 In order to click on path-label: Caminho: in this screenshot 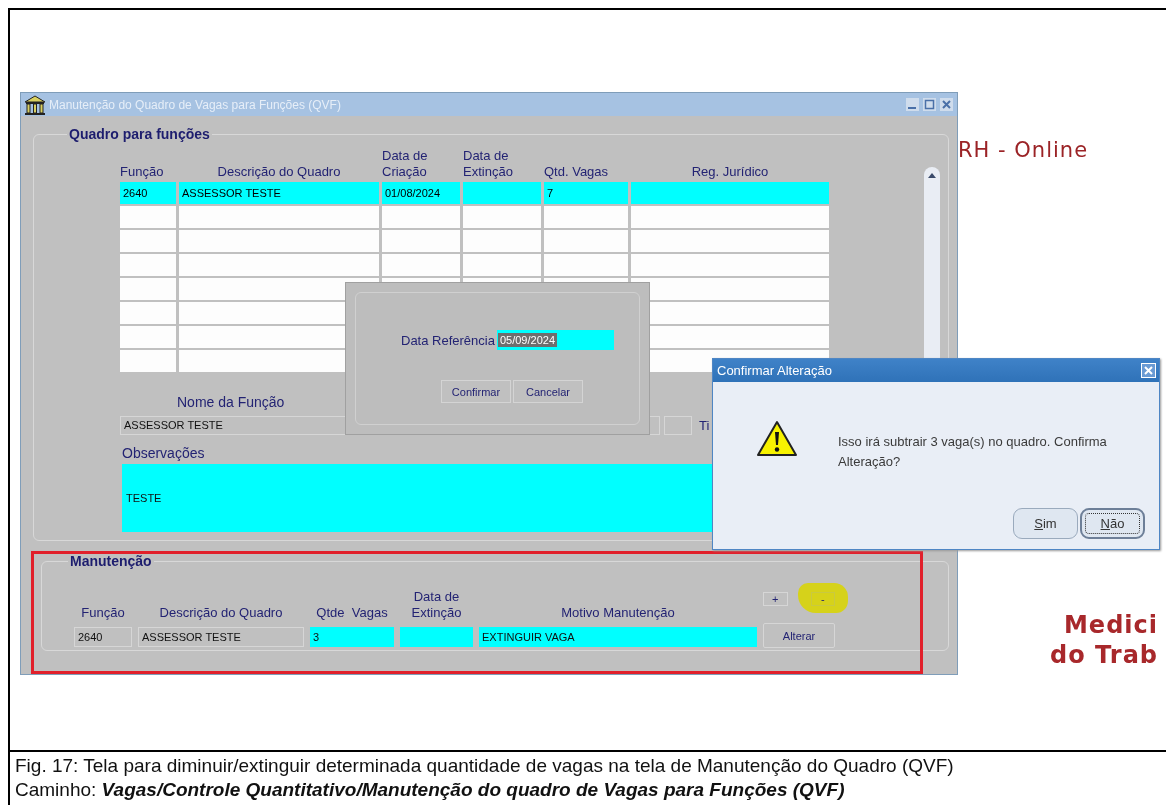, I will do `click(56, 789)`.